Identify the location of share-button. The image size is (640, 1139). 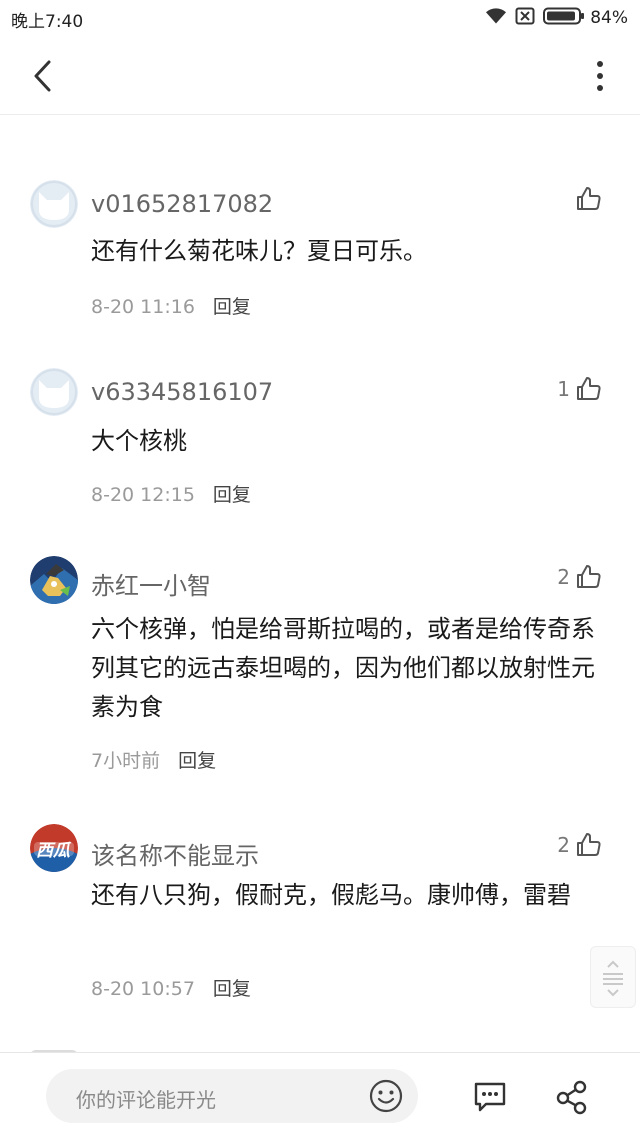
(572, 1097).